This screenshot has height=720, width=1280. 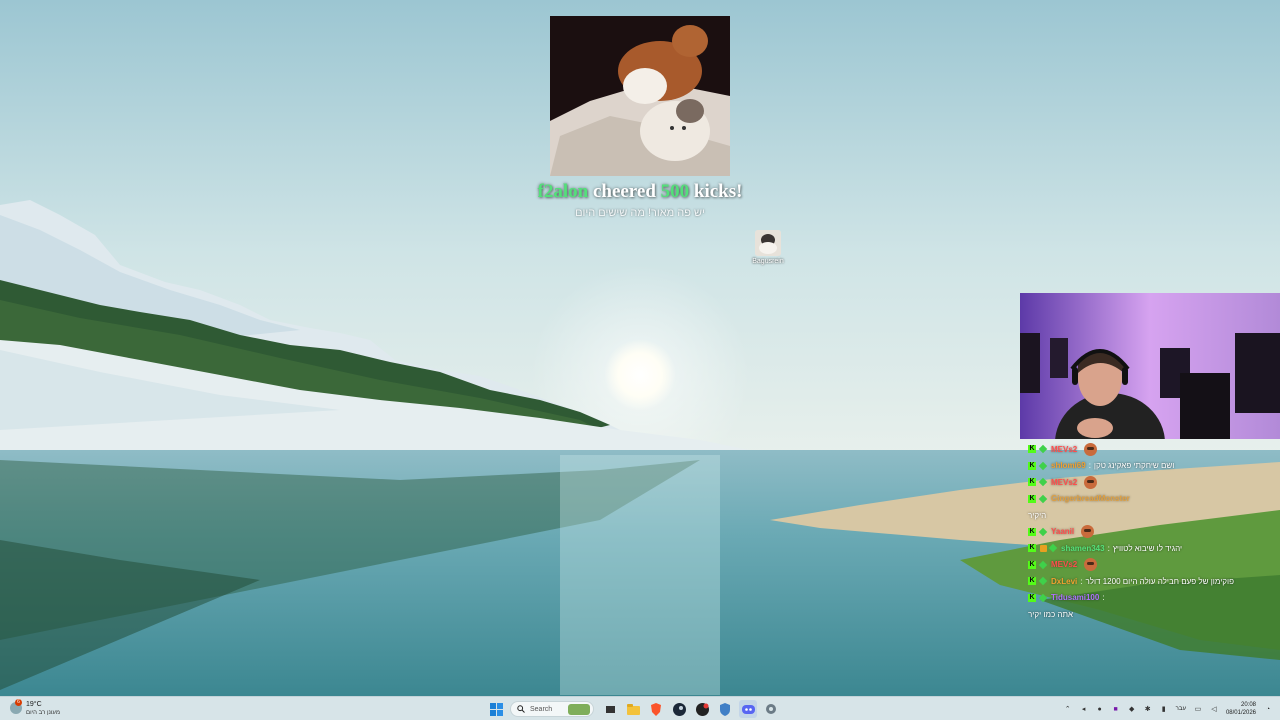 What do you see at coordinates (768, 261) in the screenshot?
I see `desktop-file-label: Bagusrein` at bounding box center [768, 261].